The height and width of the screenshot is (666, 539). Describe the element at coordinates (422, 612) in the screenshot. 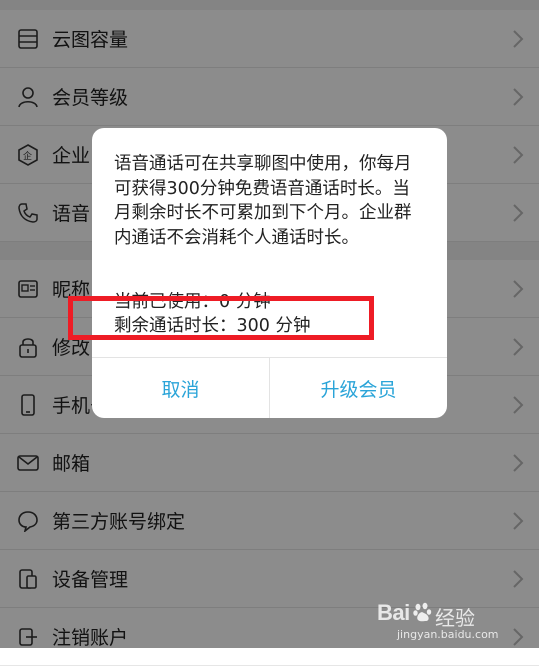

I see `paw-icon` at that location.